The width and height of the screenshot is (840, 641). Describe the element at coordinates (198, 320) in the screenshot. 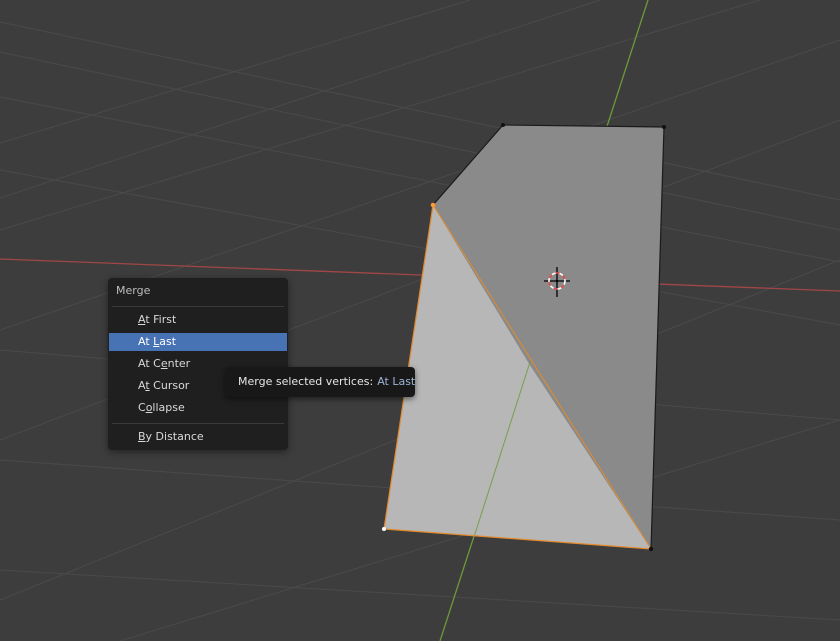

I see `menu-item-at-first: At First` at that location.